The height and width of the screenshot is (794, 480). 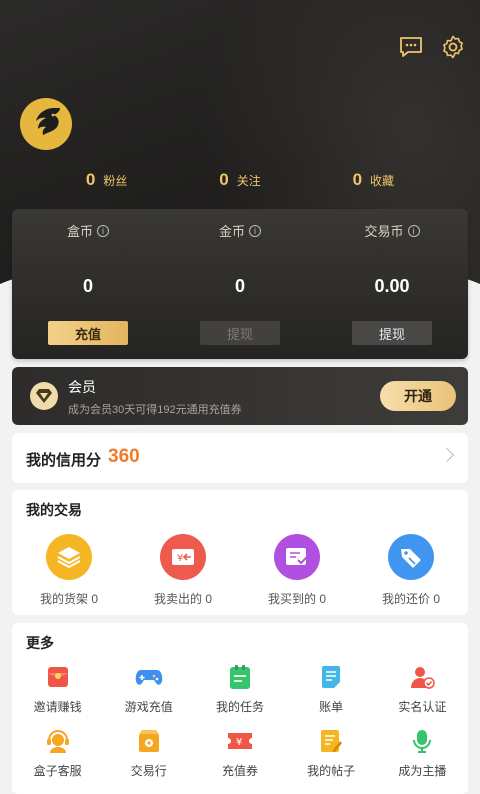 What do you see at coordinates (88, 333) in the screenshot?
I see `recharge-button: 充值` at bounding box center [88, 333].